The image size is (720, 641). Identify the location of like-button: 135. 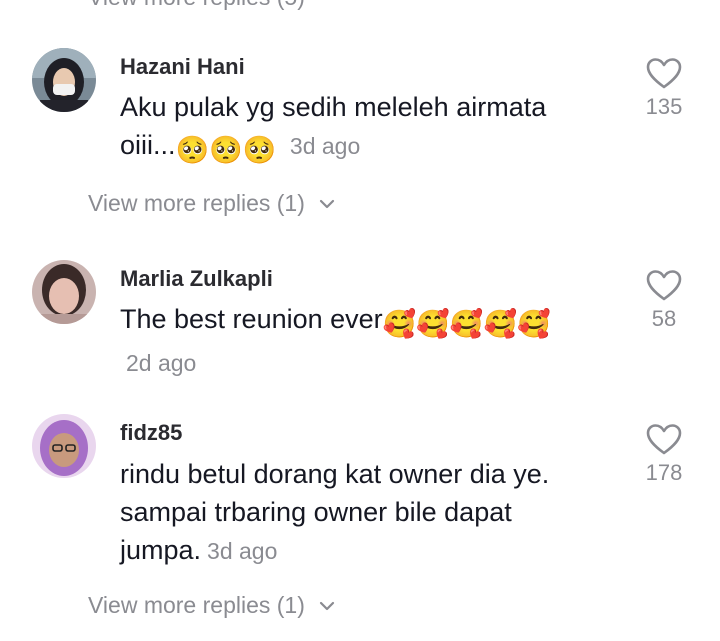
(664, 89).